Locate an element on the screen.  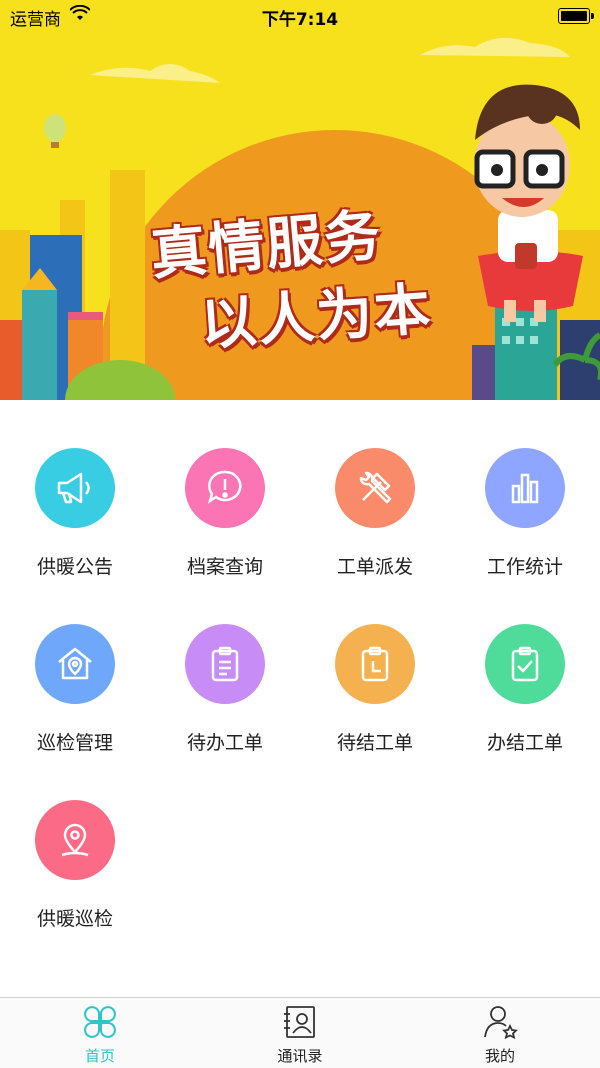
menu-item-label: 办结工单 is located at coordinates (524, 743).